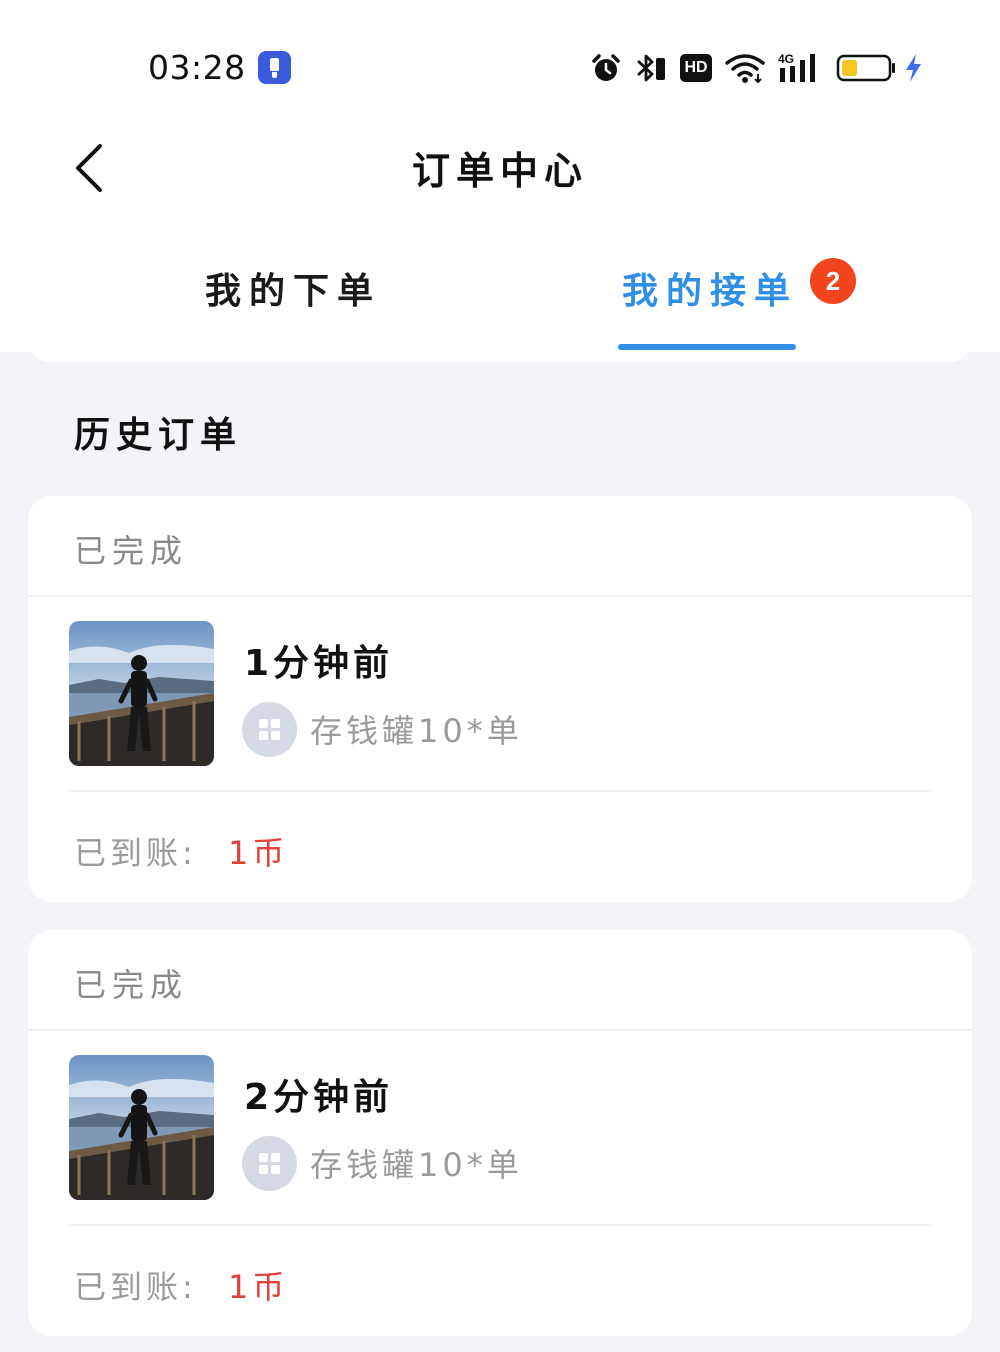  Describe the element at coordinates (90, 168) in the screenshot. I see `chevron-left-icon` at that location.